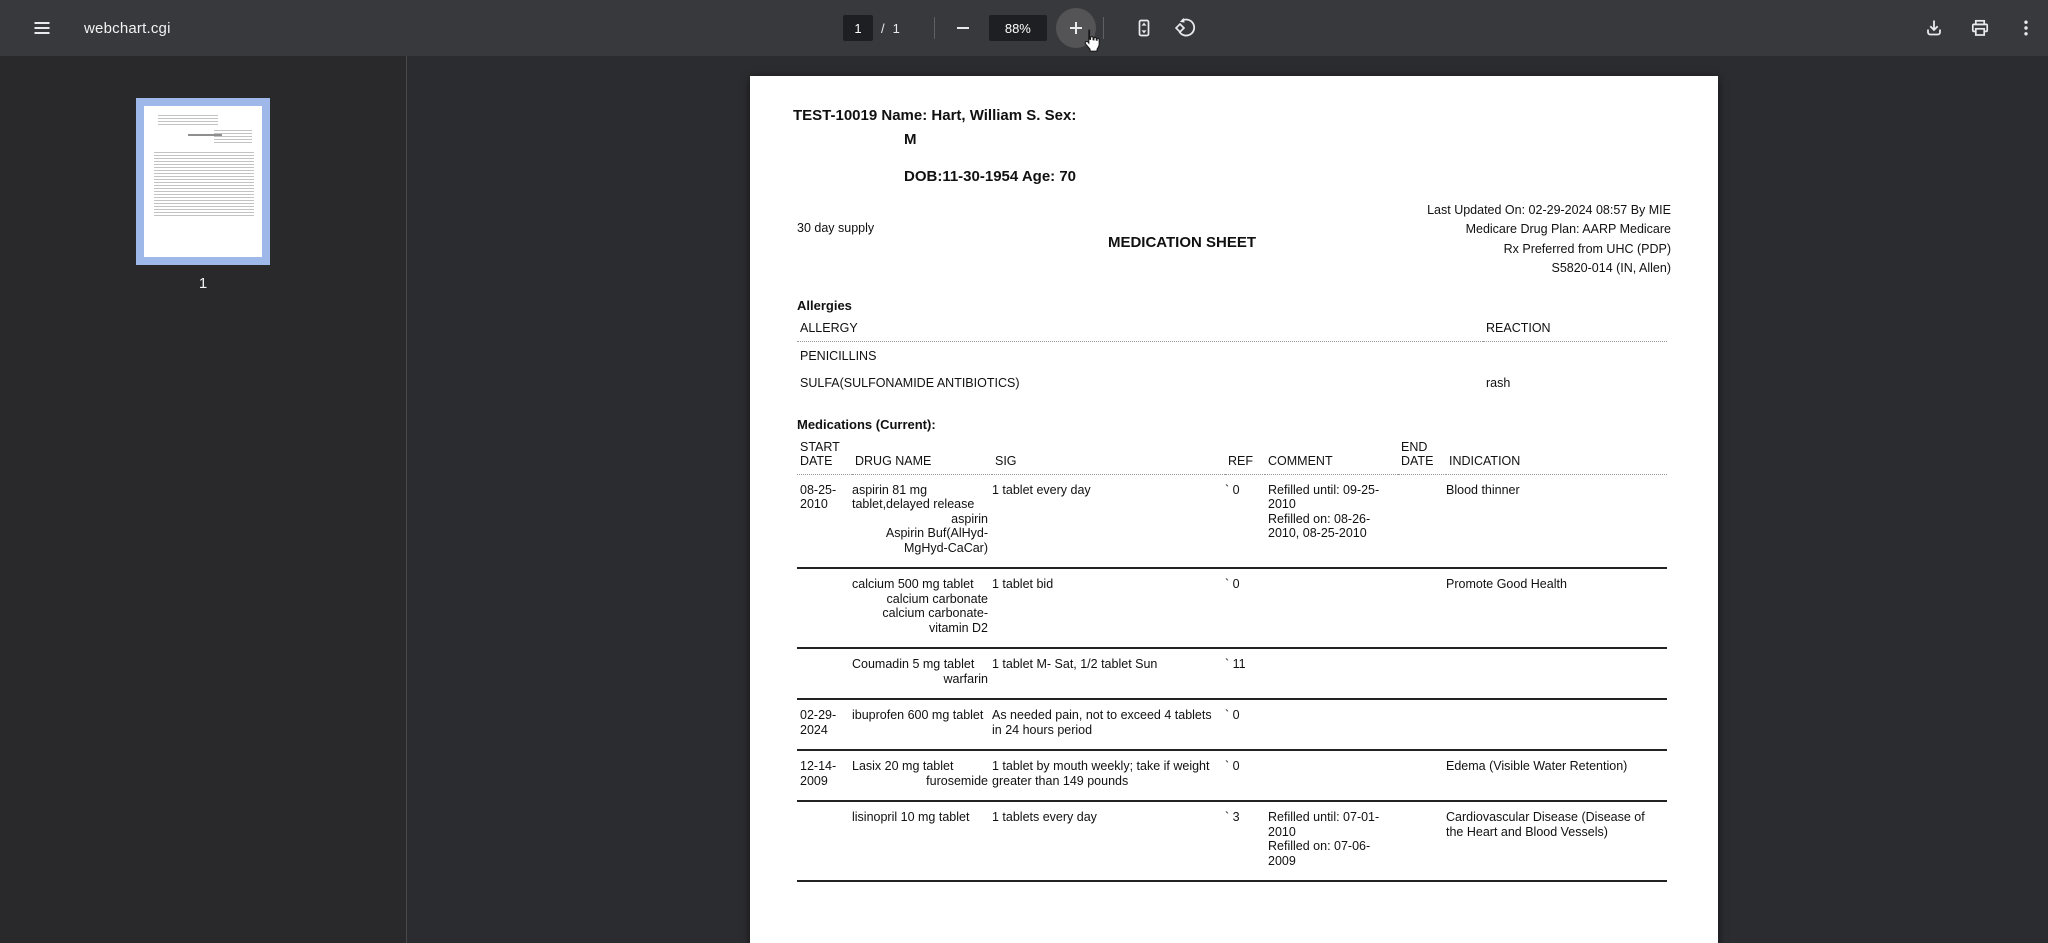 The image size is (2048, 943). I want to click on sig: 1 tablet bid, so click(1023, 584).